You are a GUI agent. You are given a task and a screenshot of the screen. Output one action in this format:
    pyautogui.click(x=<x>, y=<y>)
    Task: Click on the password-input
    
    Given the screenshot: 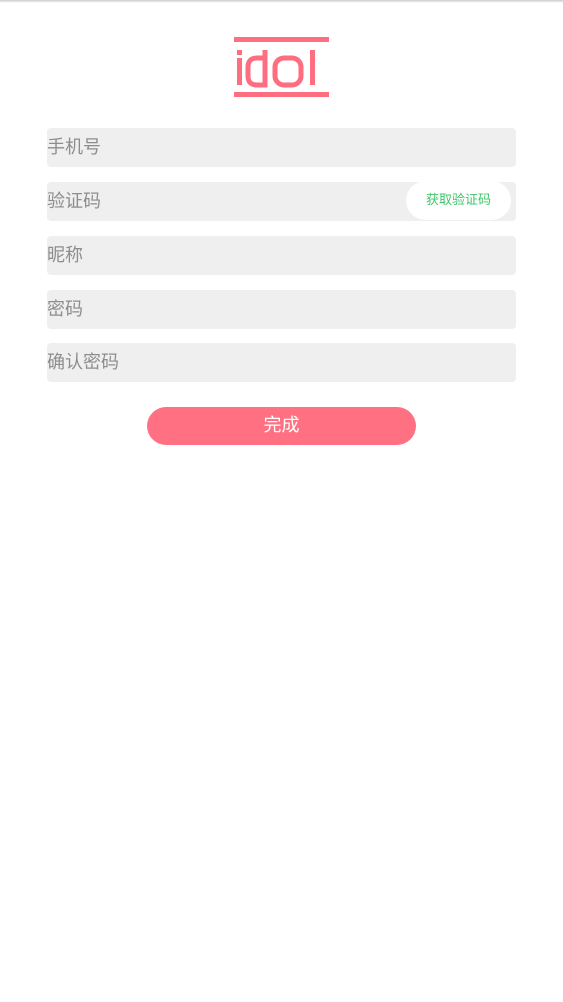 What is the action you would take?
    pyautogui.click(x=217, y=309)
    